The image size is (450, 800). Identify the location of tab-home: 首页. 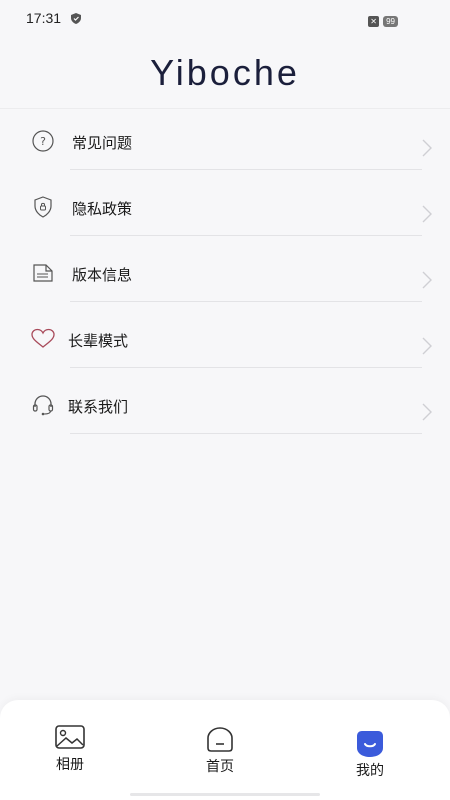
(220, 763).